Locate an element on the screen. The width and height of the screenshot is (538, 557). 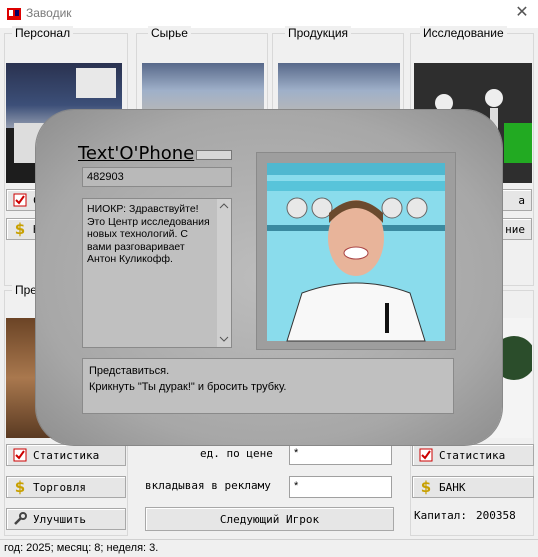
raw-label: Сырье is located at coordinates (169, 33).